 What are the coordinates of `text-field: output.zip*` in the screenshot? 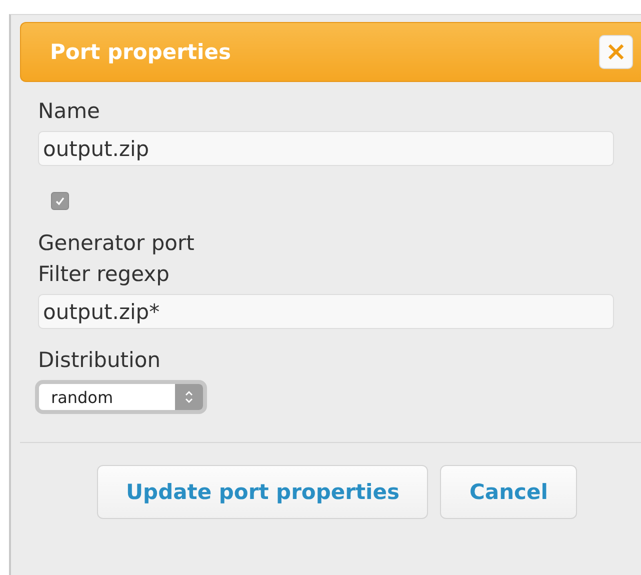 It's located at (326, 311).